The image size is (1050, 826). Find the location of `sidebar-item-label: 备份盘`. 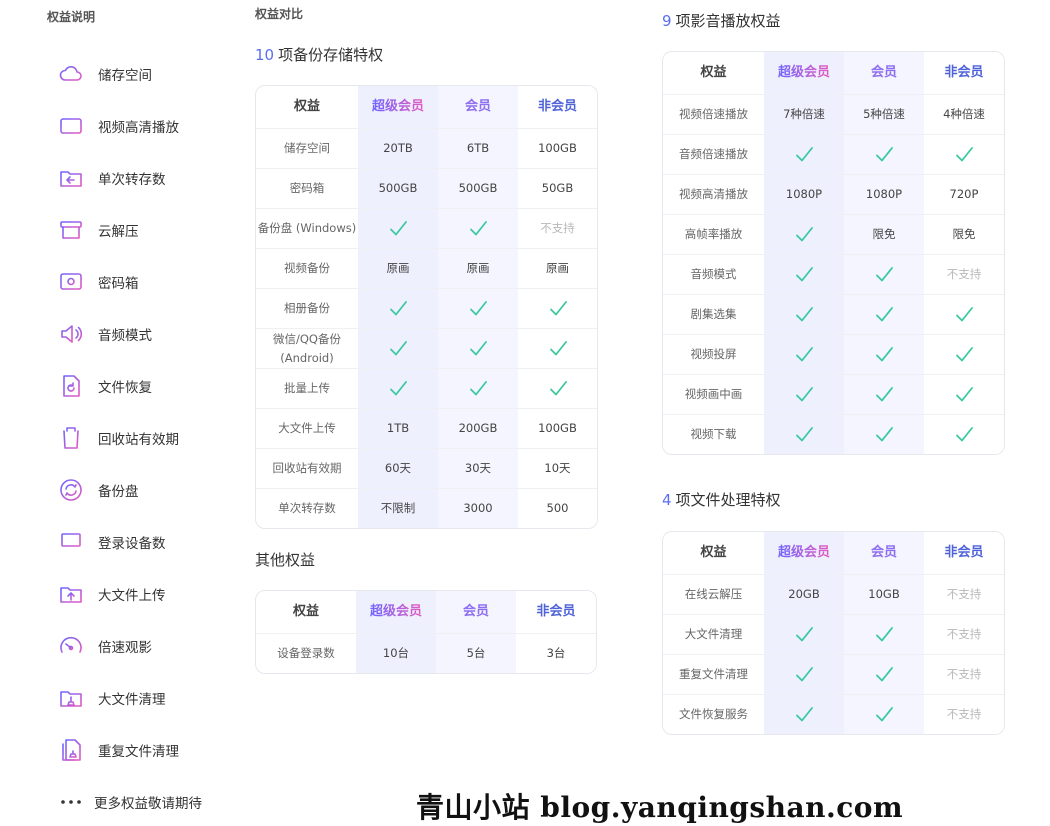

sidebar-item-label: 备份盘 is located at coordinates (118, 492).